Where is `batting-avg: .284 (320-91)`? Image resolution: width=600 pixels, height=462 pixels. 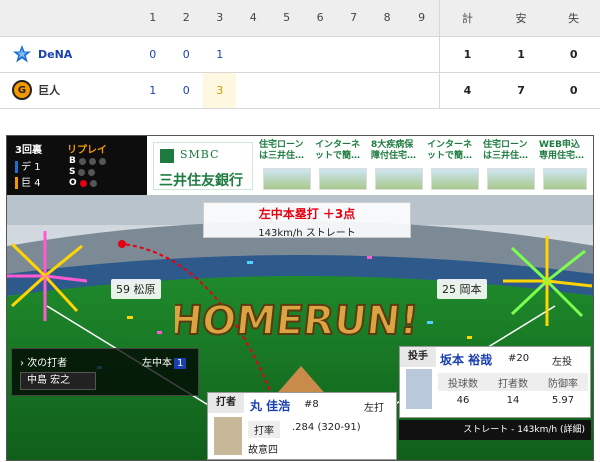 batting-avg: .284 (320-91) is located at coordinates (326, 427).